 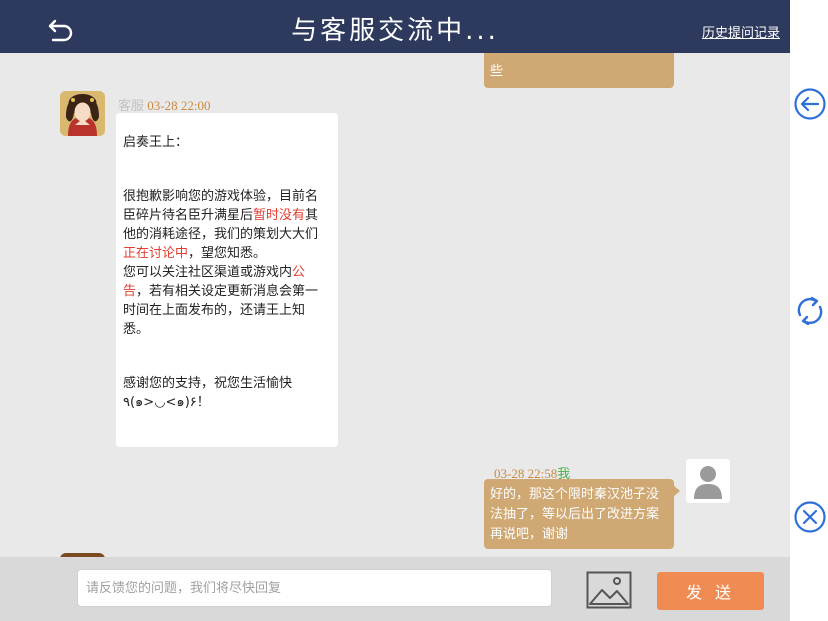 I want to click on previous-message-text: 些, so click(x=497, y=71).